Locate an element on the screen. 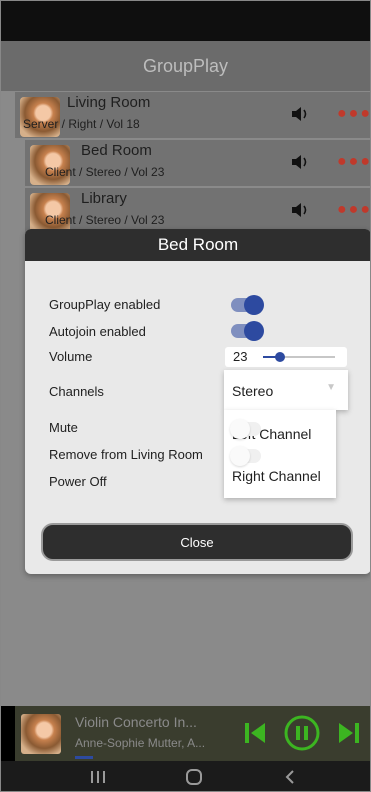 The width and height of the screenshot is (371, 792). close-button: Close is located at coordinates (197, 542).